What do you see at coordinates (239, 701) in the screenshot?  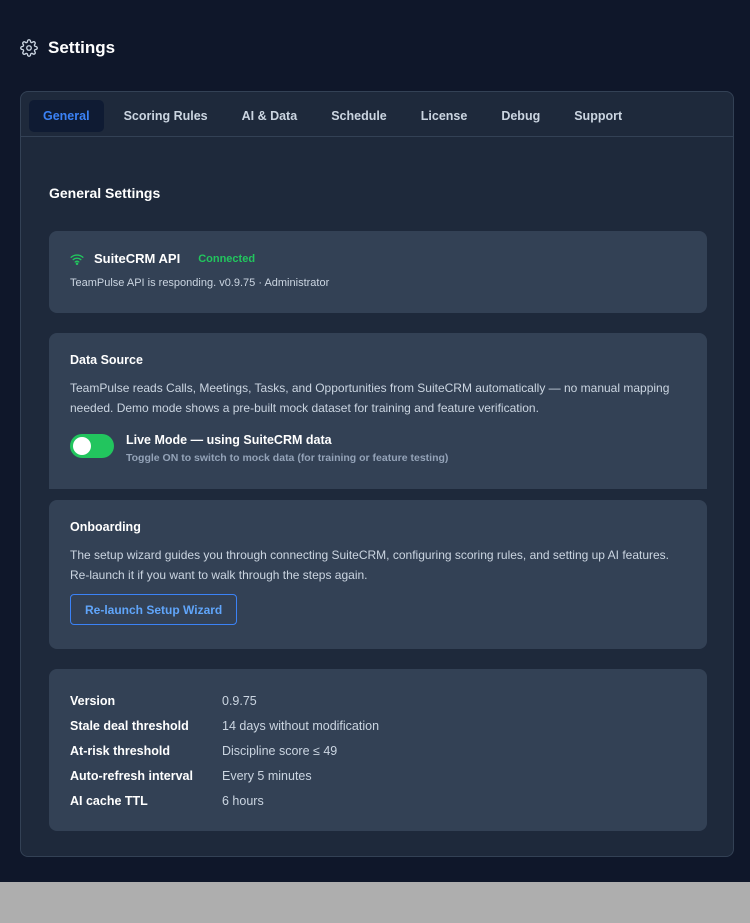 I see `info-value: 0.9.75` at bounding box center [239, 701].